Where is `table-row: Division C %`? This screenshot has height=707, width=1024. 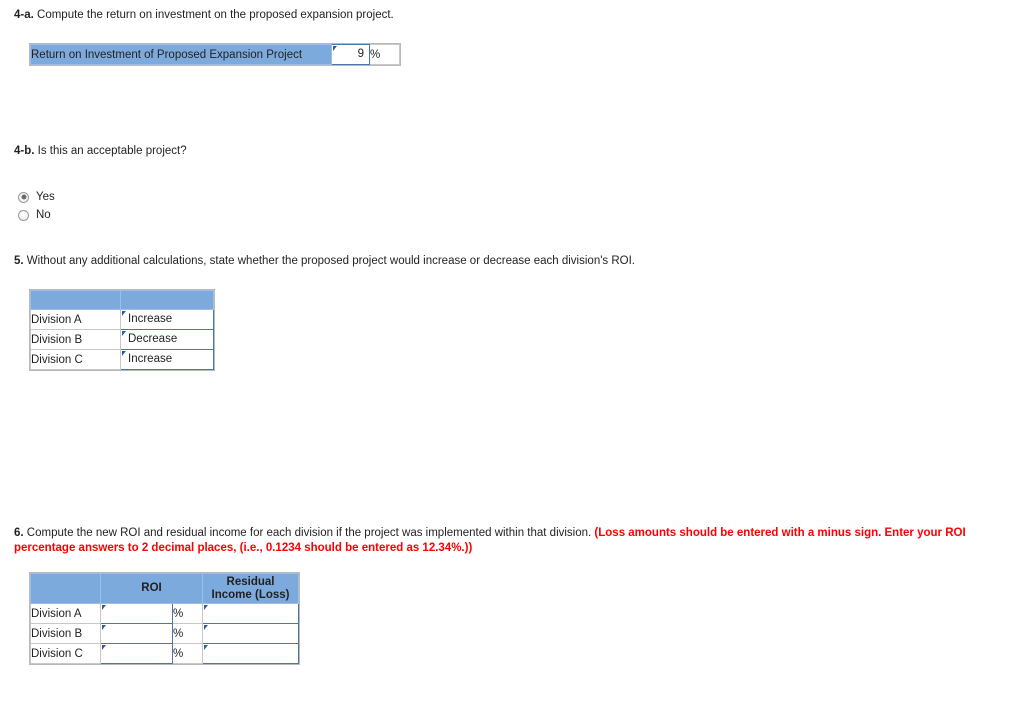 table-row: Division C % is located at coordinates (165, 653).